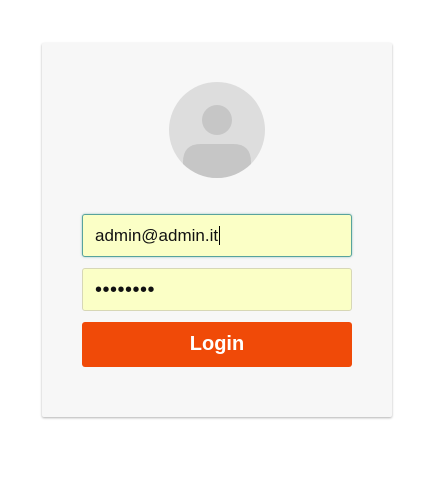  I want to click on login-button: Login, so click(217, 344).